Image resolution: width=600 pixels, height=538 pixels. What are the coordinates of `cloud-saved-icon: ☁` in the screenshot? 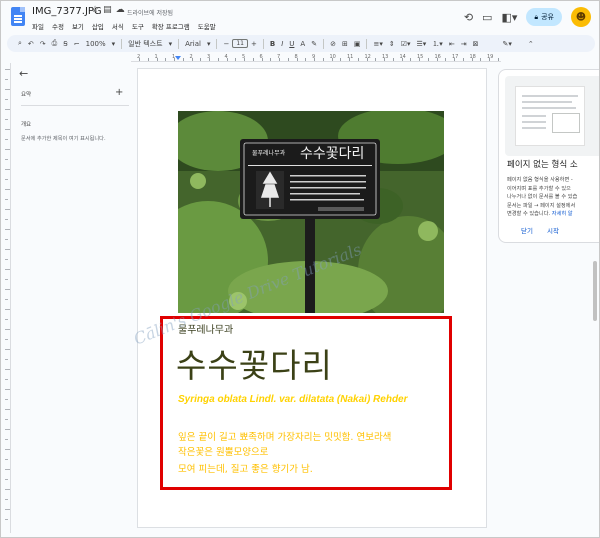 It's located at (120, 10).